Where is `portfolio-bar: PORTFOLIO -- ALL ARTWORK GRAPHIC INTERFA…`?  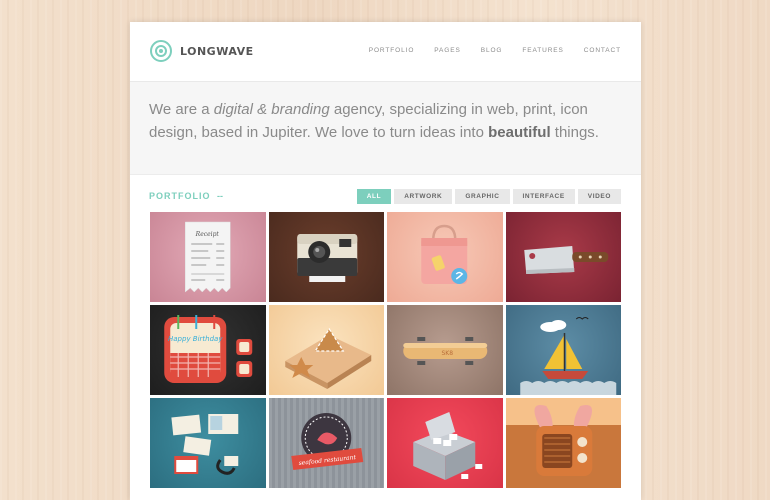
portfolio-bar: PORTFOLIO -- ALL ARTWORK GRAPHIC INTERFA… is located at coordinates (385, 193).